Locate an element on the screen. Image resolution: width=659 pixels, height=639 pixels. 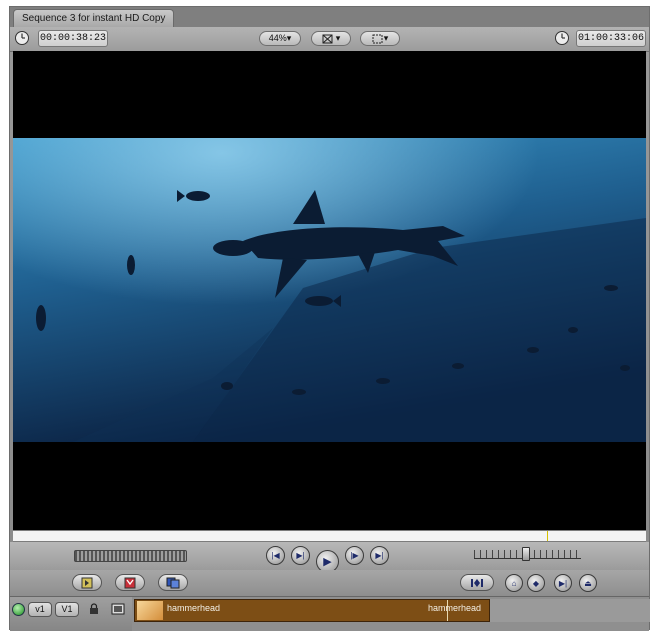
empty-track-area is located at coordinates (570, 610).